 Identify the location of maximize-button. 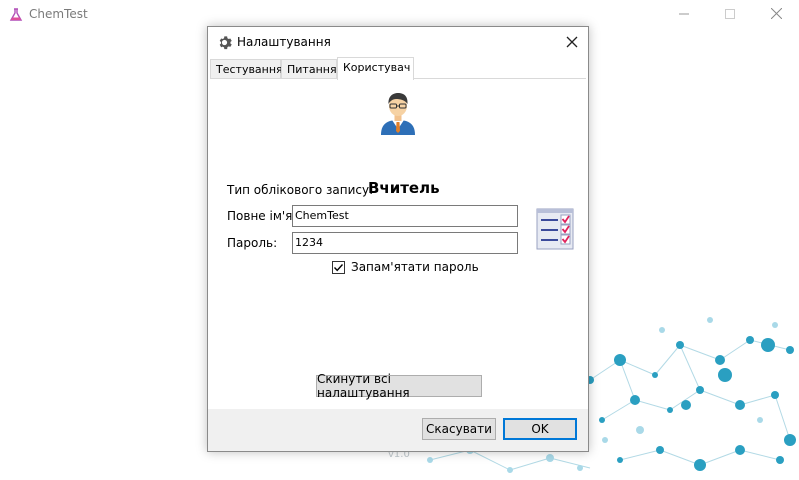
(730, 15).